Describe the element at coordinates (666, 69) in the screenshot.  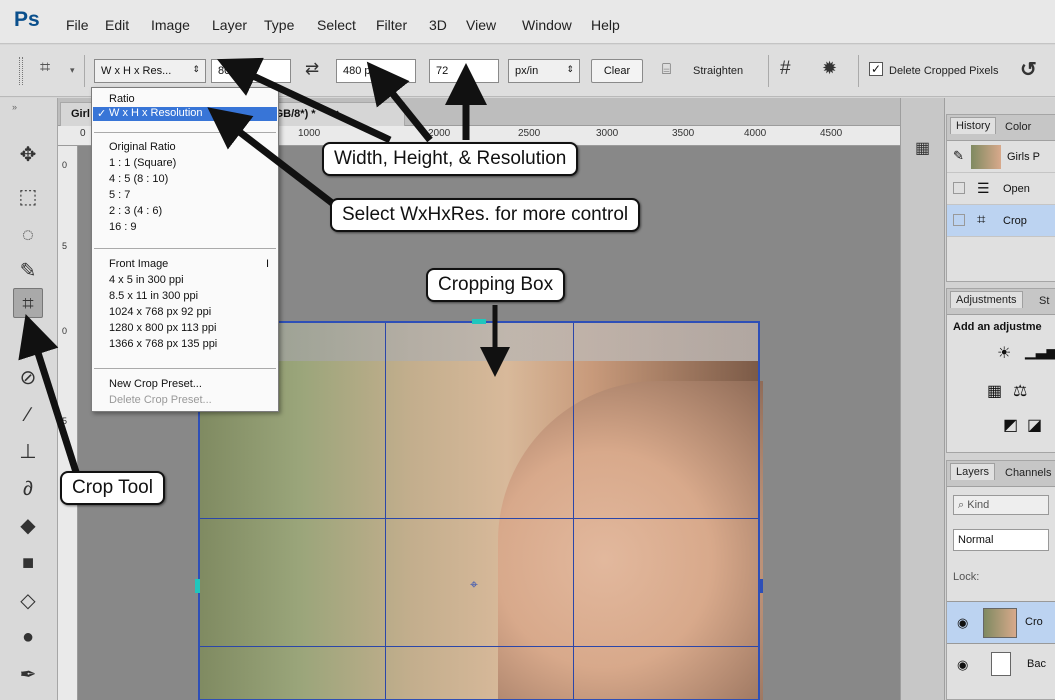
I see `level-icon: ⌸` at that location.